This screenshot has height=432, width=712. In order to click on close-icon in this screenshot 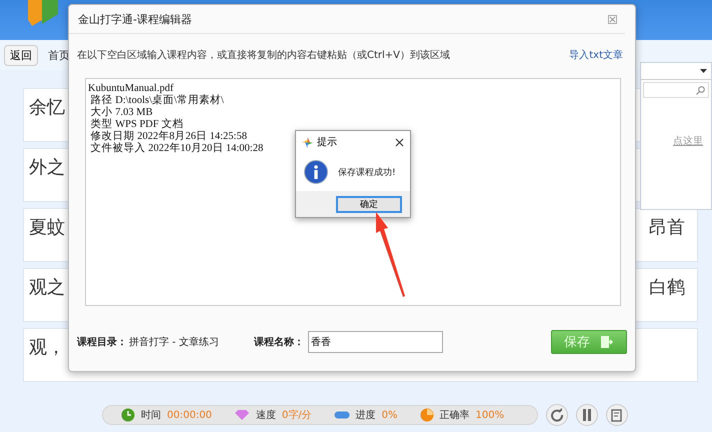, I will do `click(399, 142)`.